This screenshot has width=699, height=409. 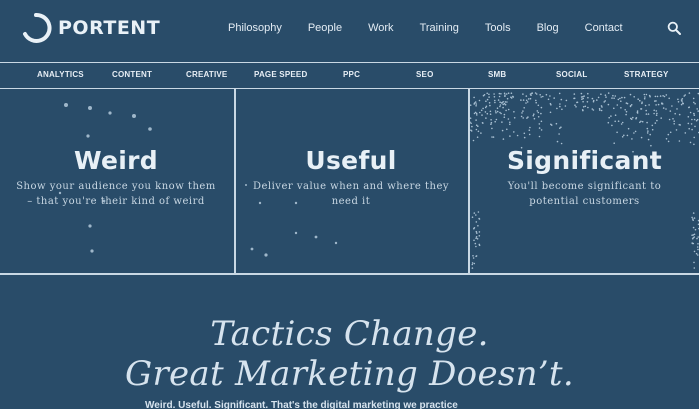 I want to click on panel-title: Weird, so click(x=116, y=160).